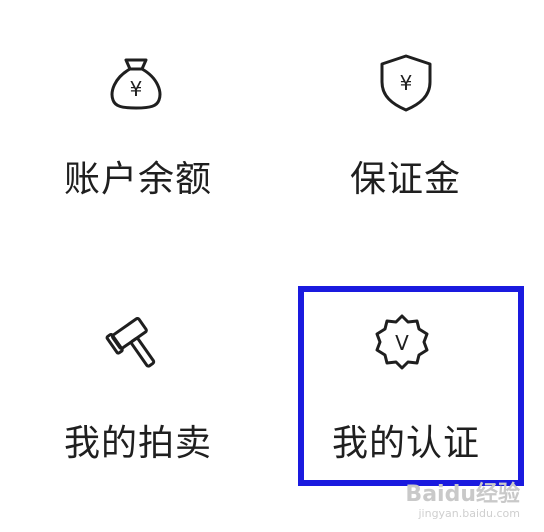  Describe the element at coordinates (138, 179) in the screenshot. I see `grid-item-label: 账户余额` at that location.